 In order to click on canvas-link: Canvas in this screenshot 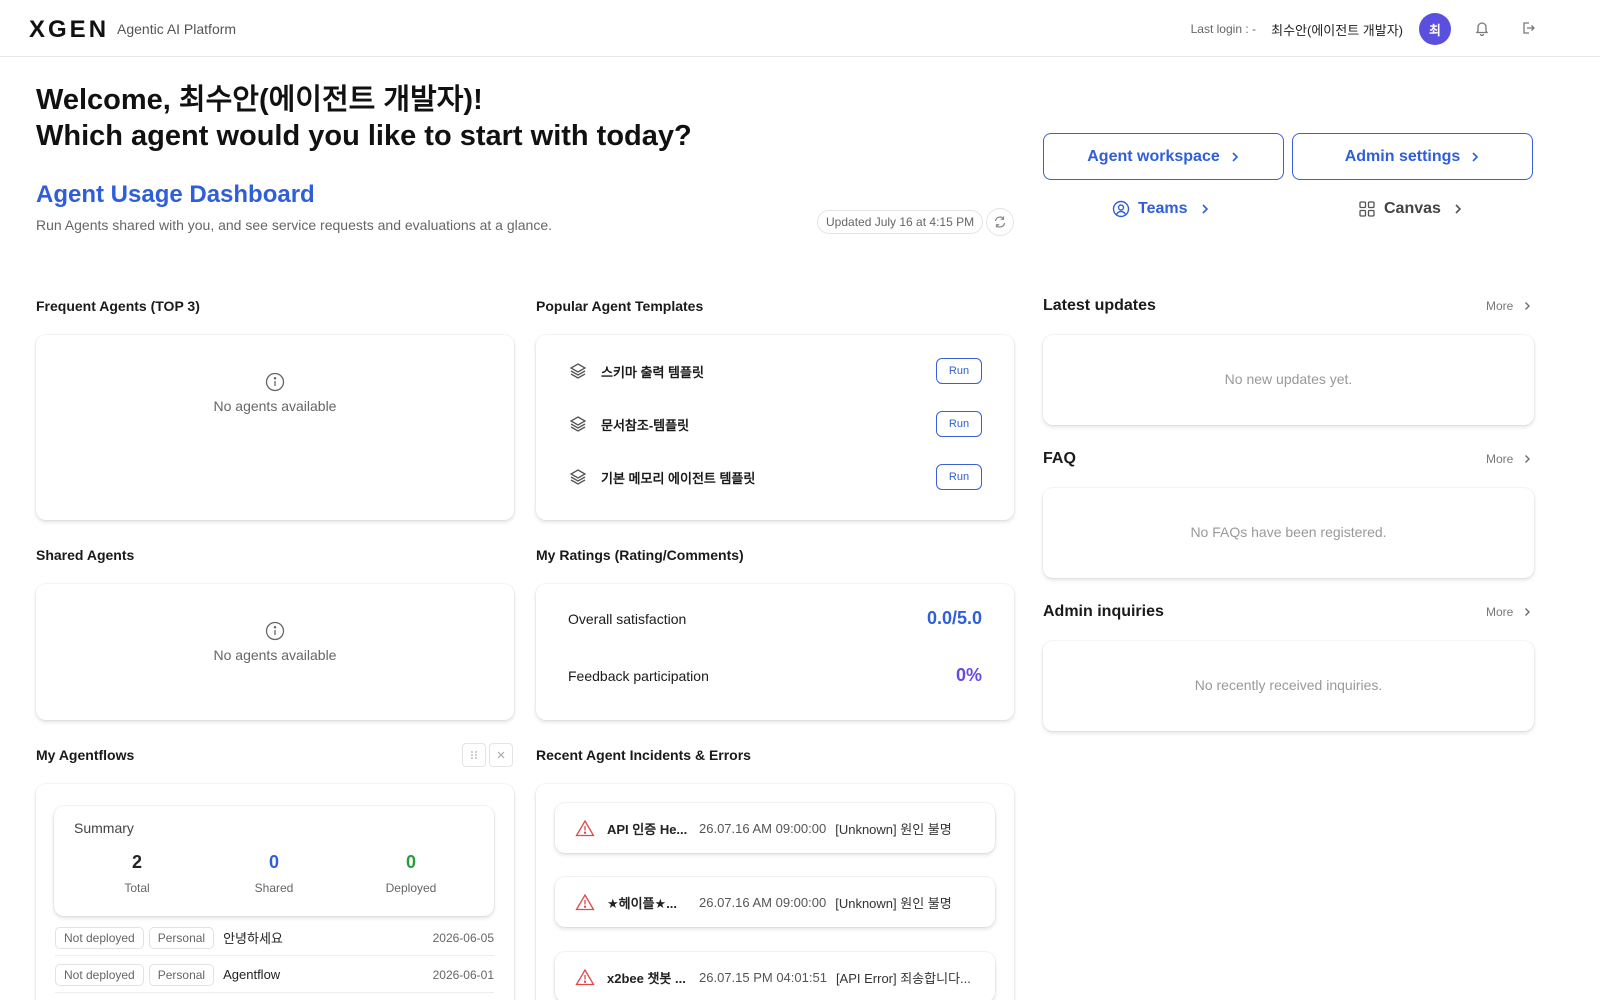, I will do `click(1410, 209)`.